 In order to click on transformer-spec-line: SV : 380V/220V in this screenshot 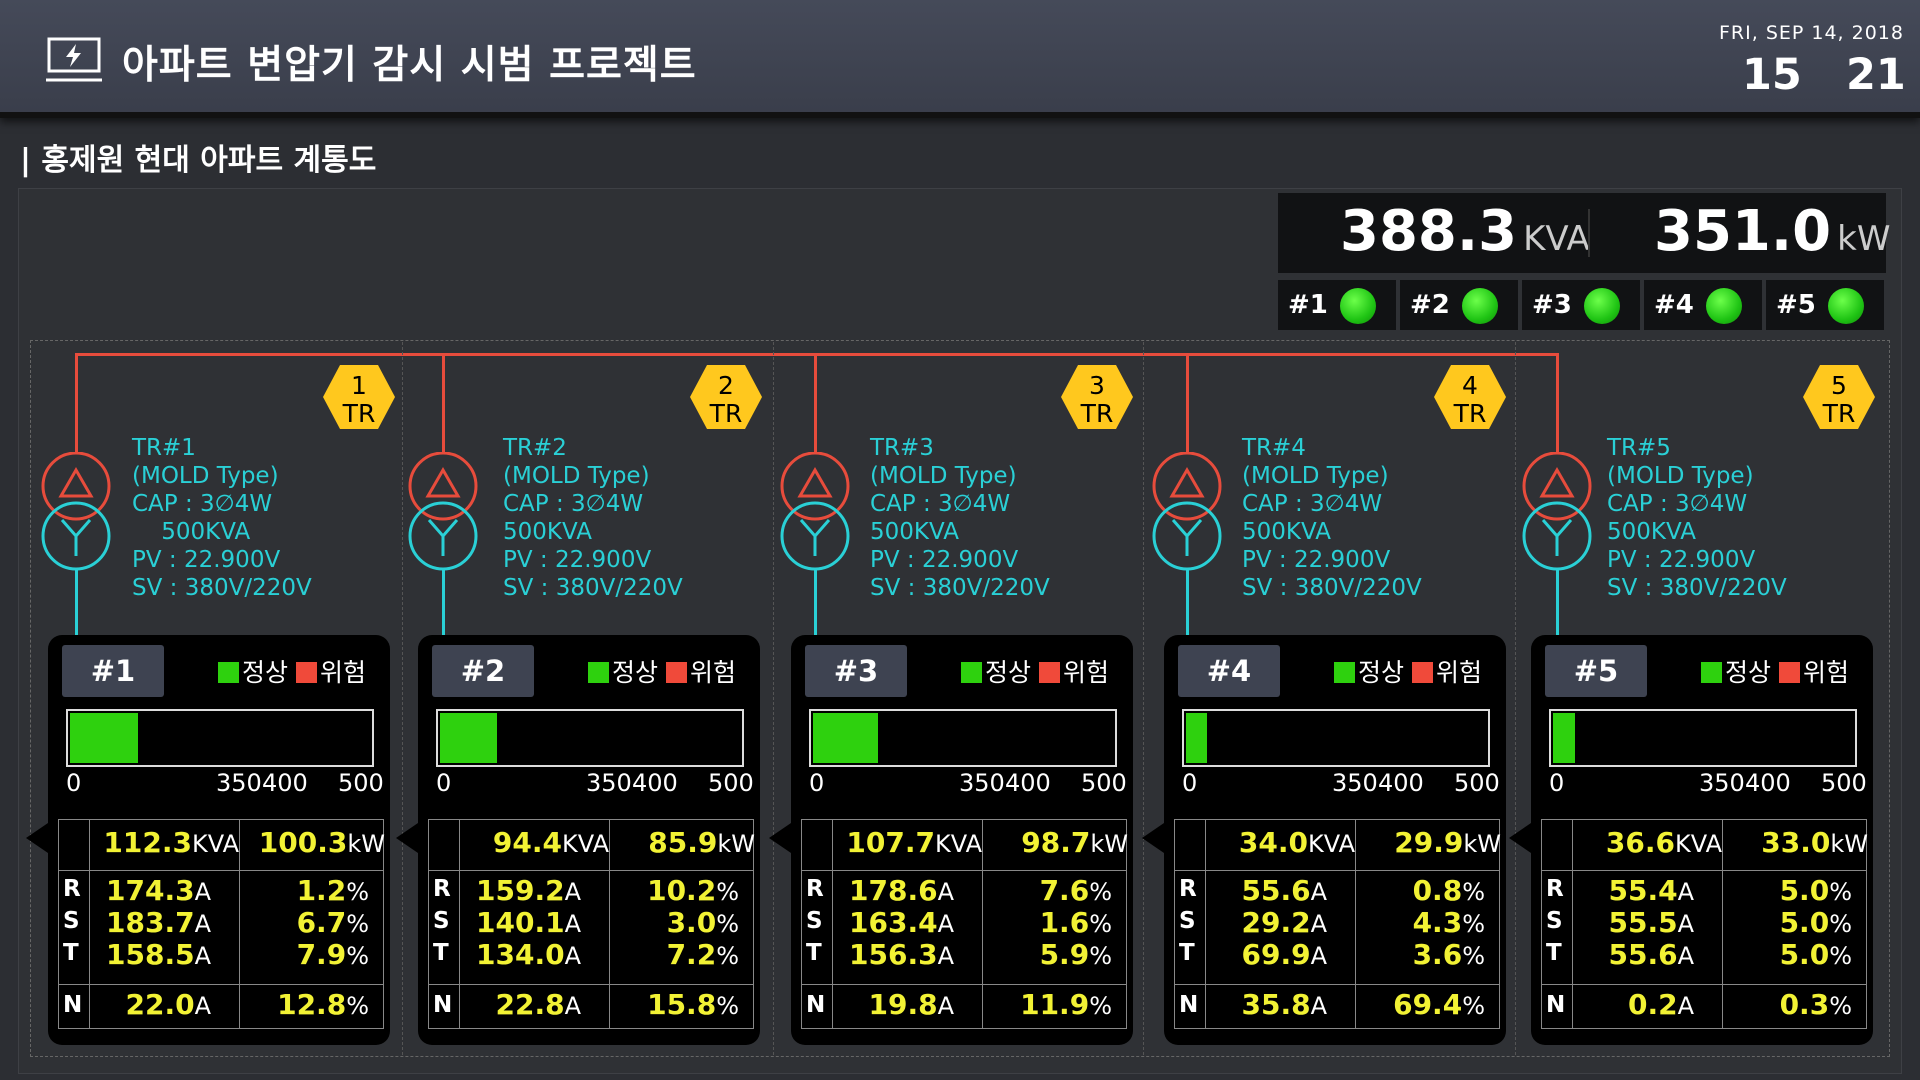, I will do `click(1697, 588)`.